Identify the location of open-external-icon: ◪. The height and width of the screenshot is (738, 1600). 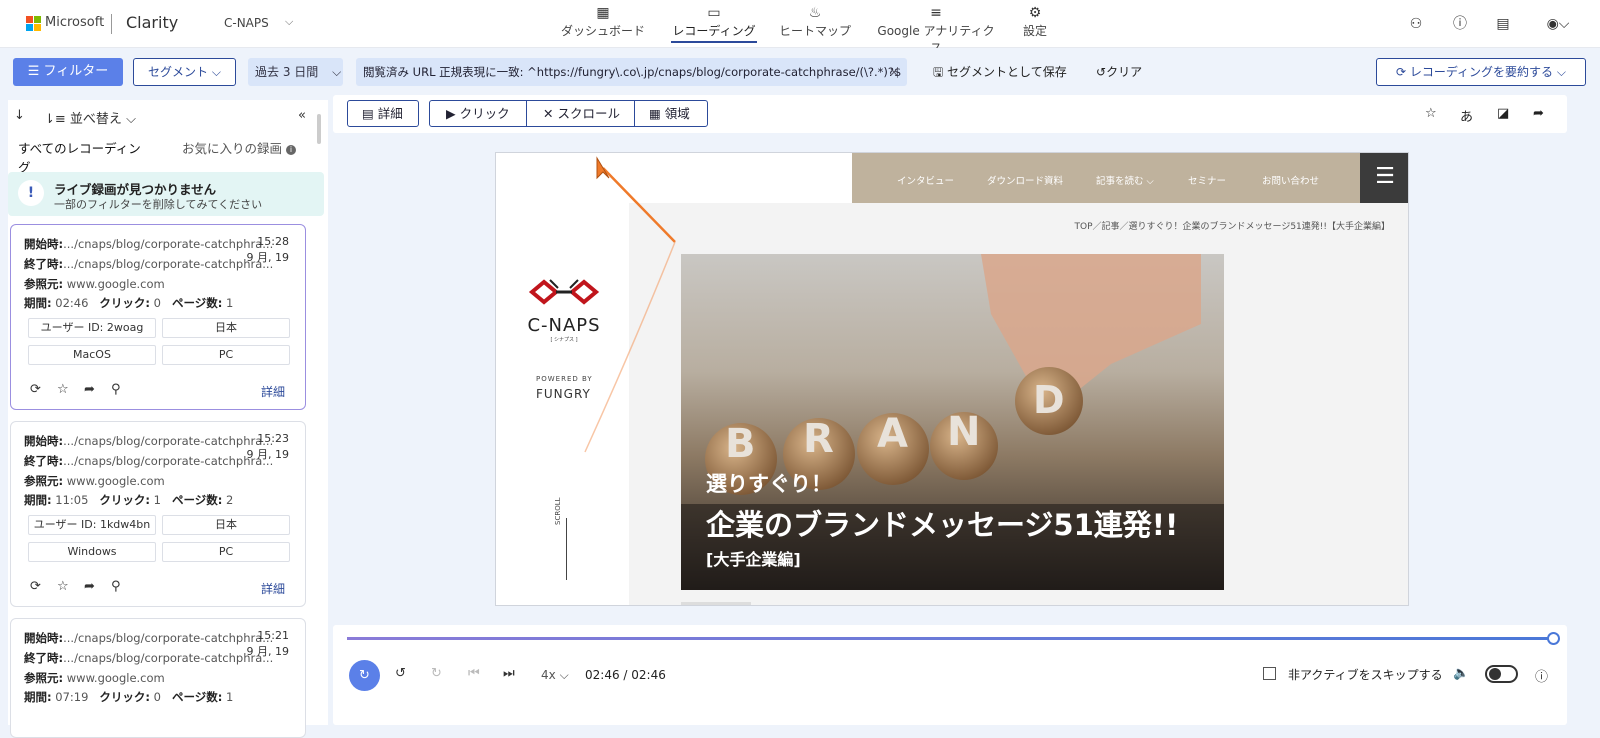
(1503, 113).